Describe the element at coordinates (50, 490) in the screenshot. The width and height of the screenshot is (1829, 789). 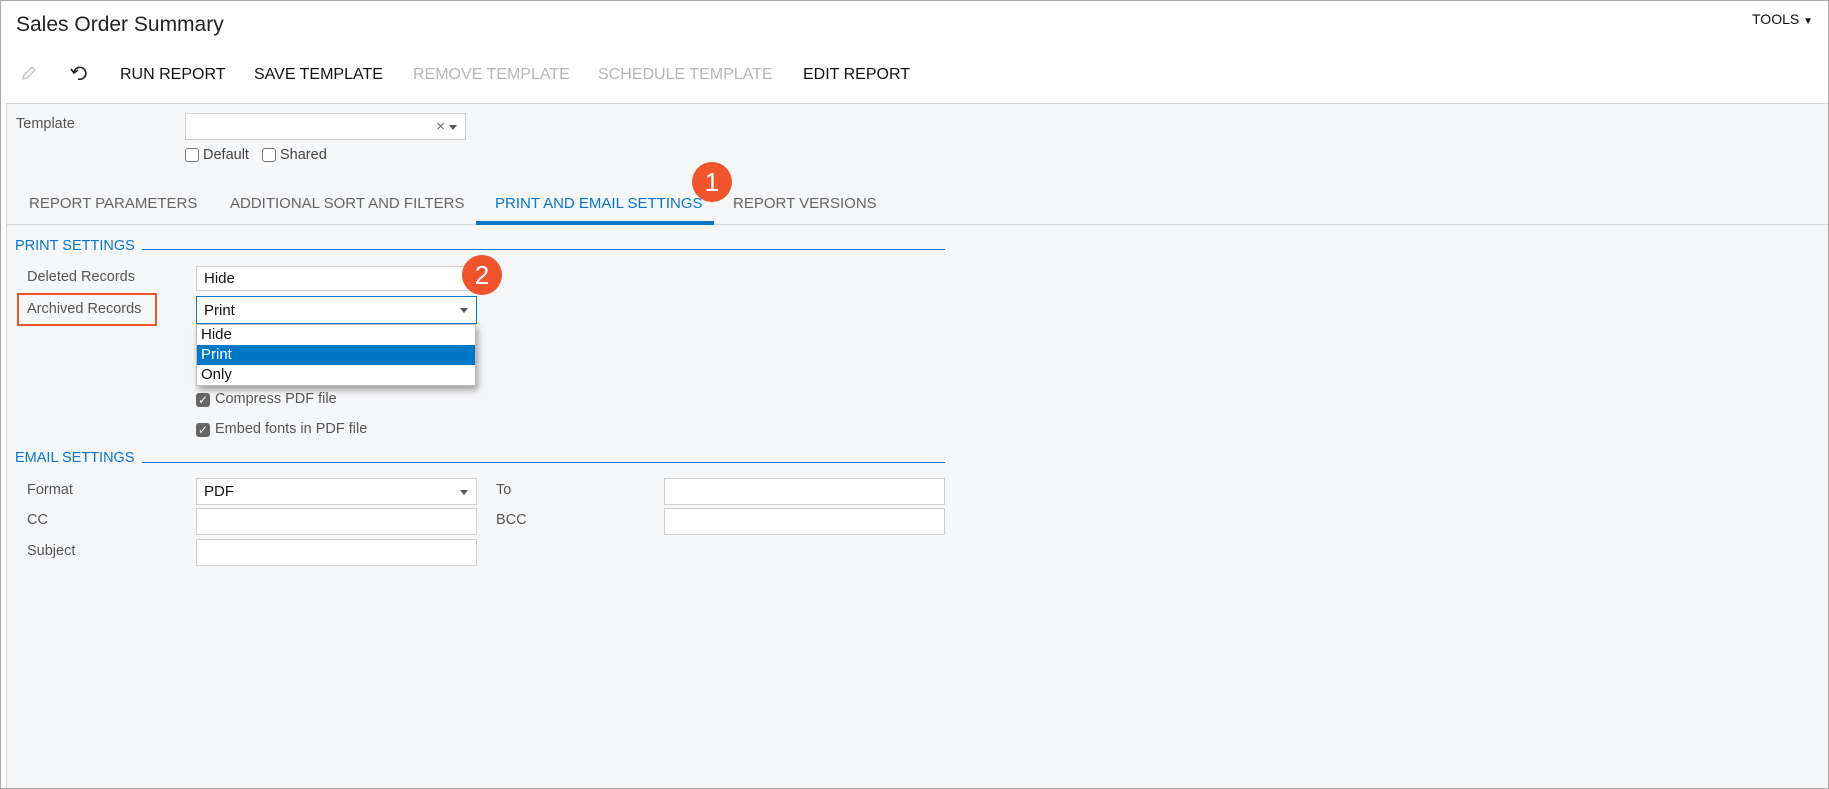
I see `format-label: Format` at that location.